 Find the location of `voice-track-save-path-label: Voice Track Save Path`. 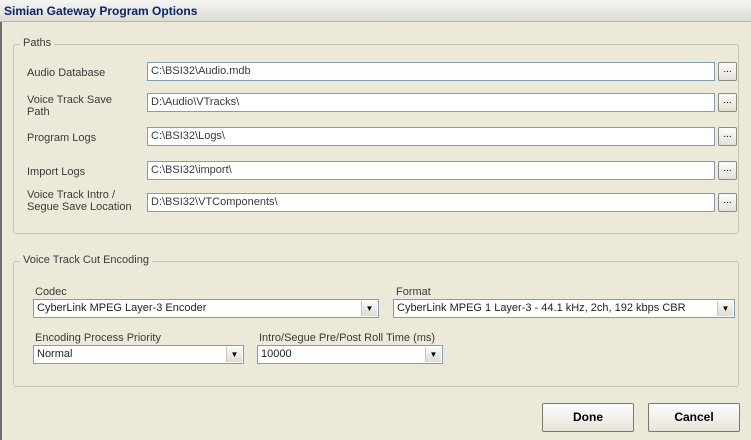

voice-track-save-path-label: Voice Track Save Path is located at coordinates (69, 106).